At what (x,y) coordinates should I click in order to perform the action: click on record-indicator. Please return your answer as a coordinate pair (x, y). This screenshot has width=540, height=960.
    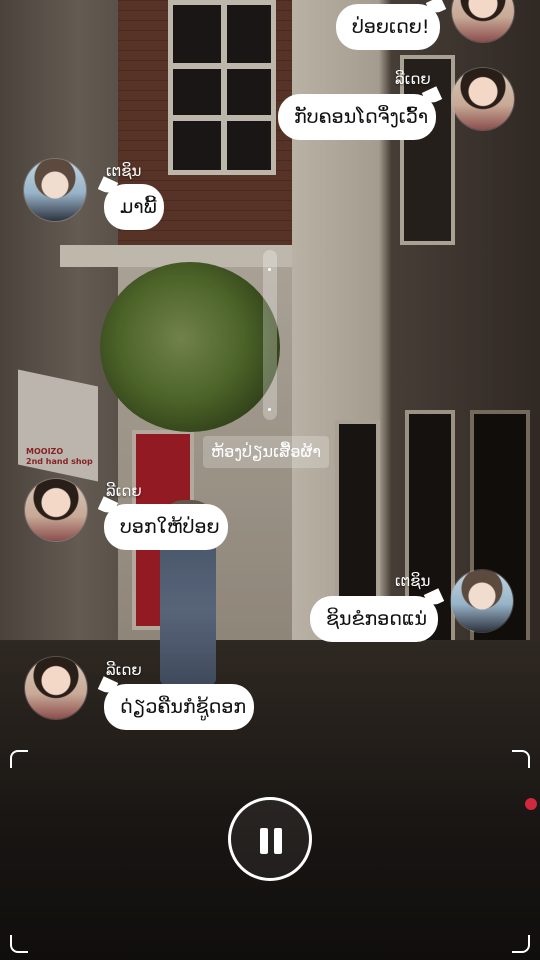
    Looking at the image, I should click on (531, 804).